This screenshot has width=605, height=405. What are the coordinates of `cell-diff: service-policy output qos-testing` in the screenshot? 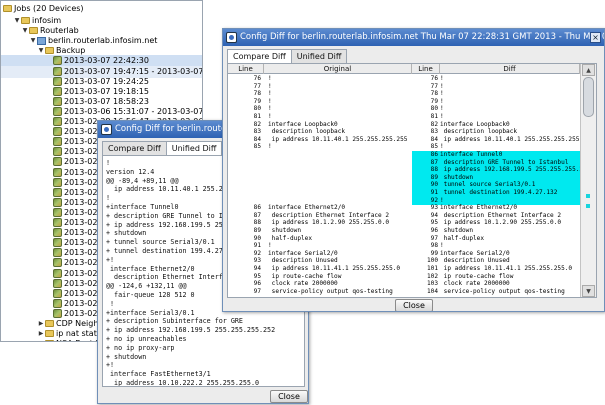 It's located at (502, 291).